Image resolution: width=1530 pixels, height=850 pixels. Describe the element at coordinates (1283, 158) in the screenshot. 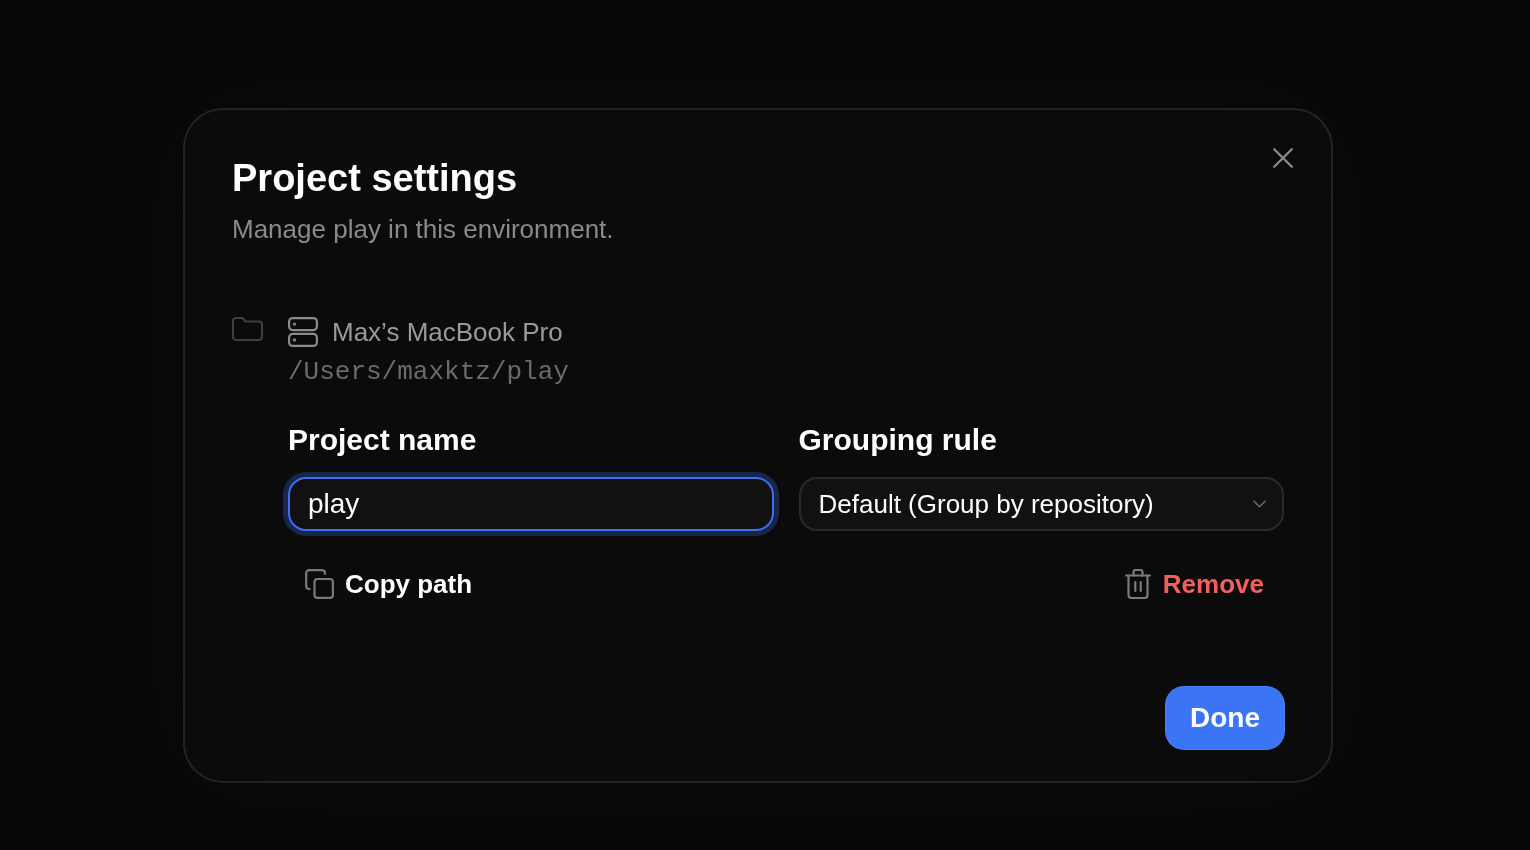

I see `close-icon` at that location.